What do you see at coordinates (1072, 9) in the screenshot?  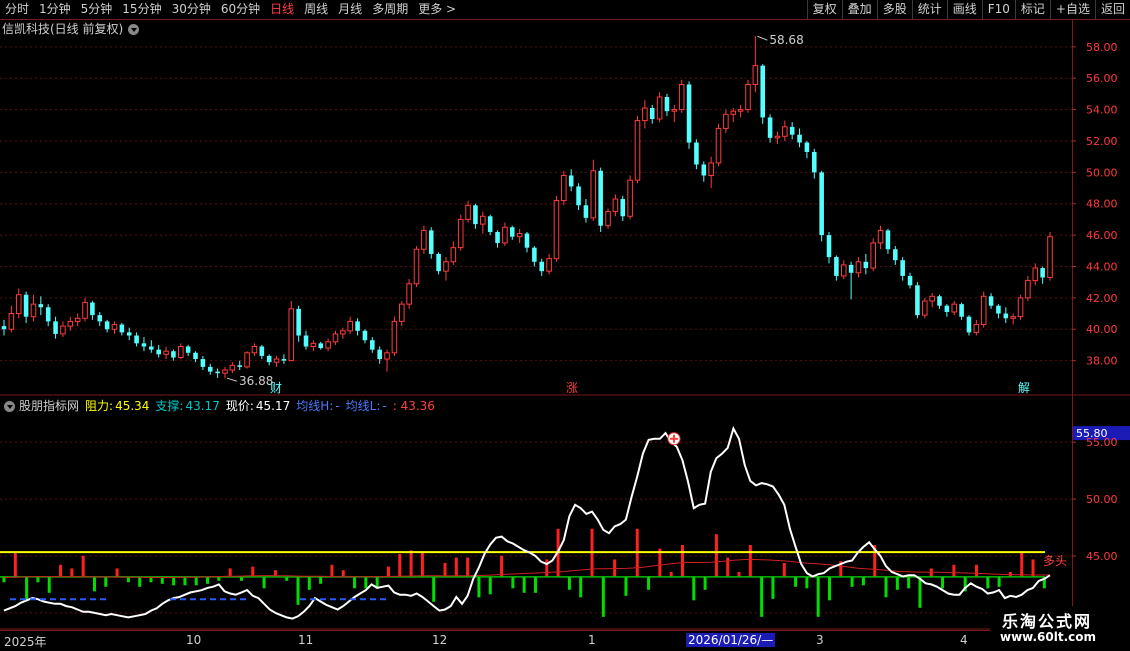 I see `toolbar-action-7: +自选` at bounding box center [1072, 9].